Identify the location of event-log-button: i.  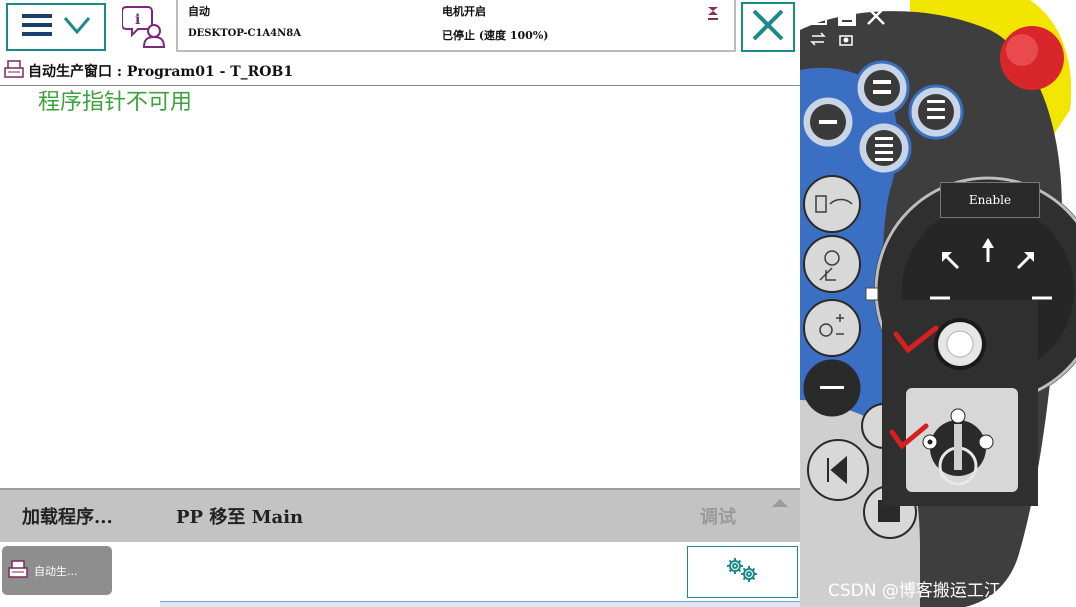
(145, 28).